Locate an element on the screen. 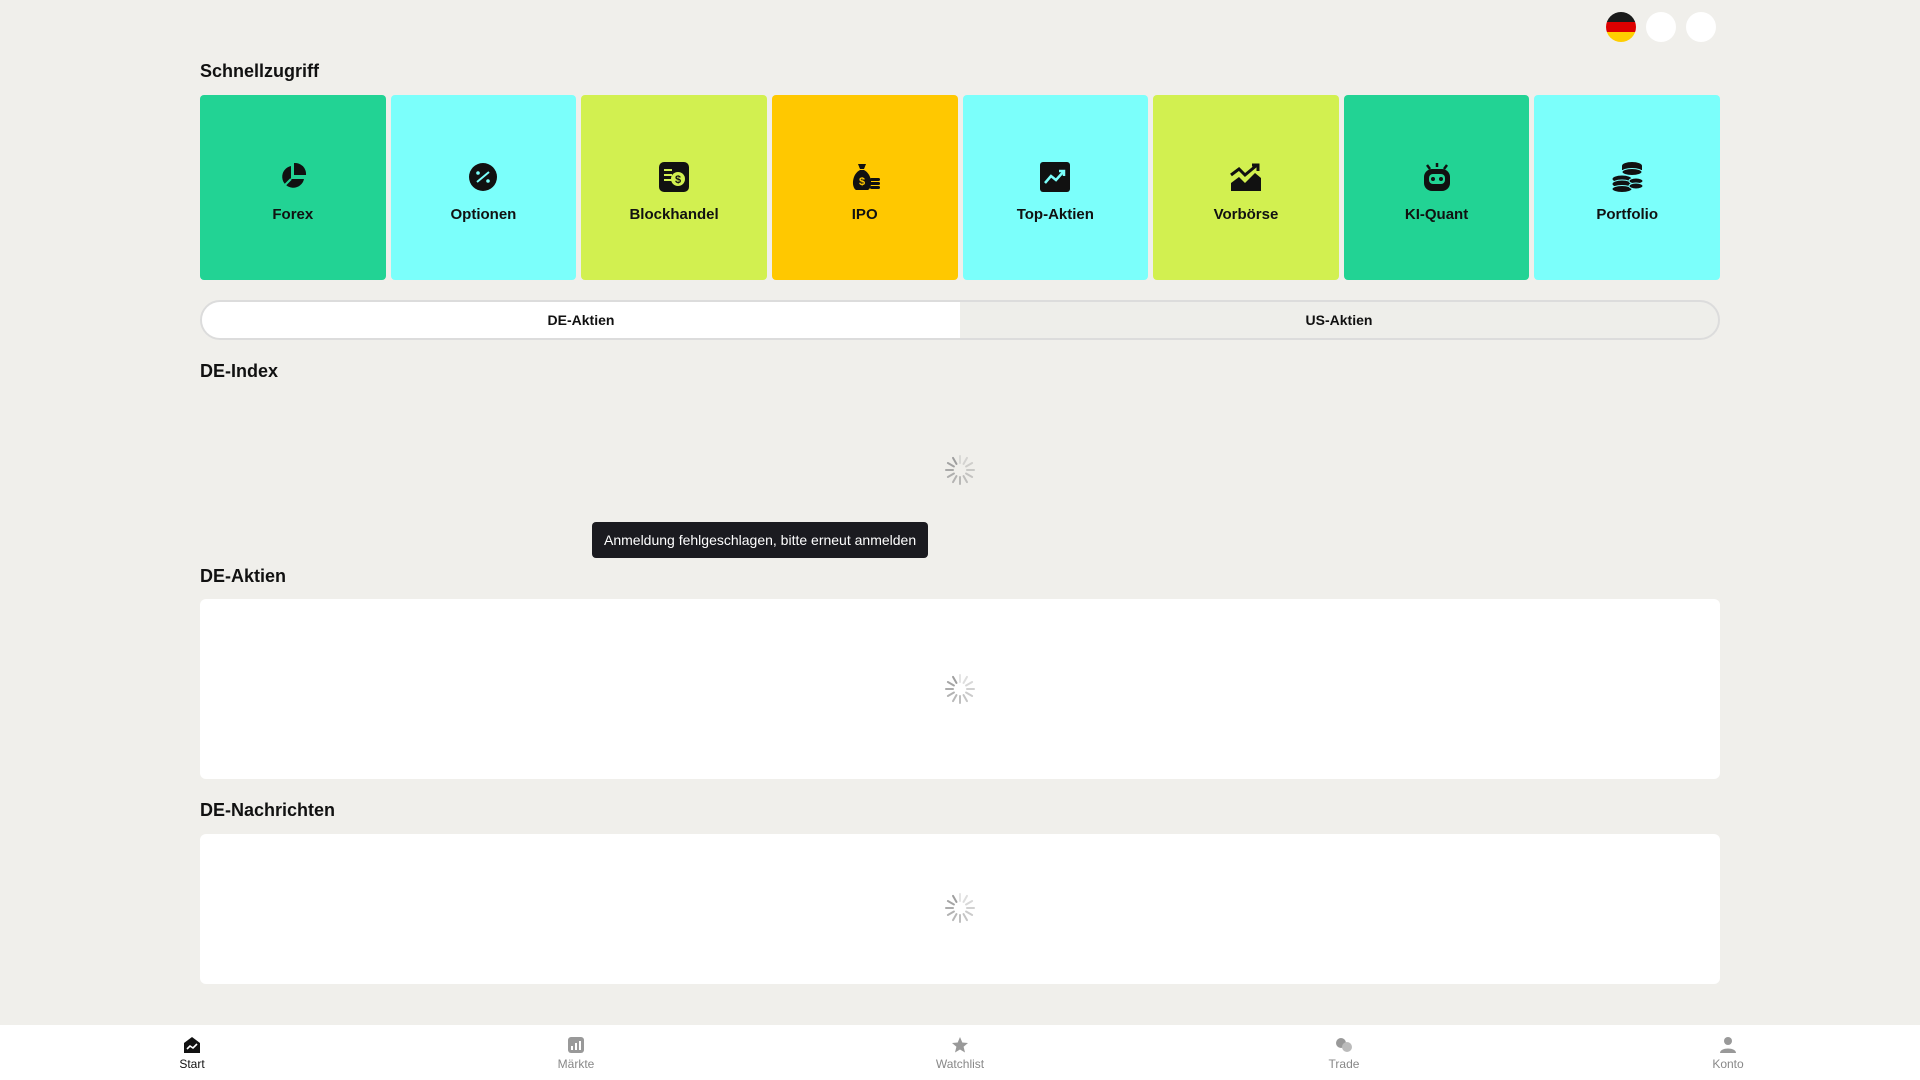 This screenshot has height=1080, width=1920. quick-tile-blockhandel: $ Blockhandel is located at coordinates (674, 187).